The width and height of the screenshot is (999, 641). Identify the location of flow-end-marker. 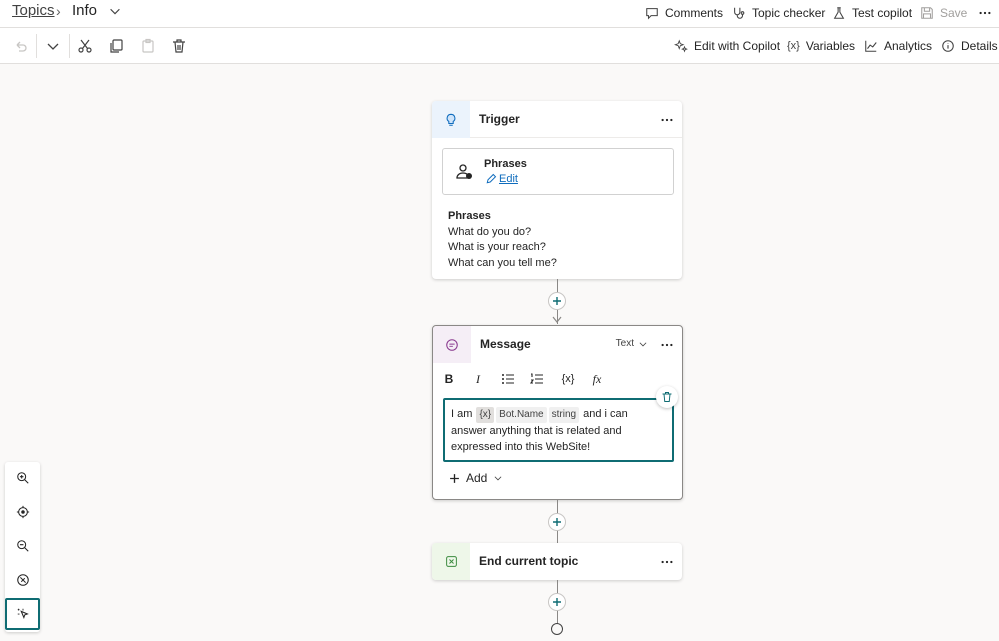
(557, 629).